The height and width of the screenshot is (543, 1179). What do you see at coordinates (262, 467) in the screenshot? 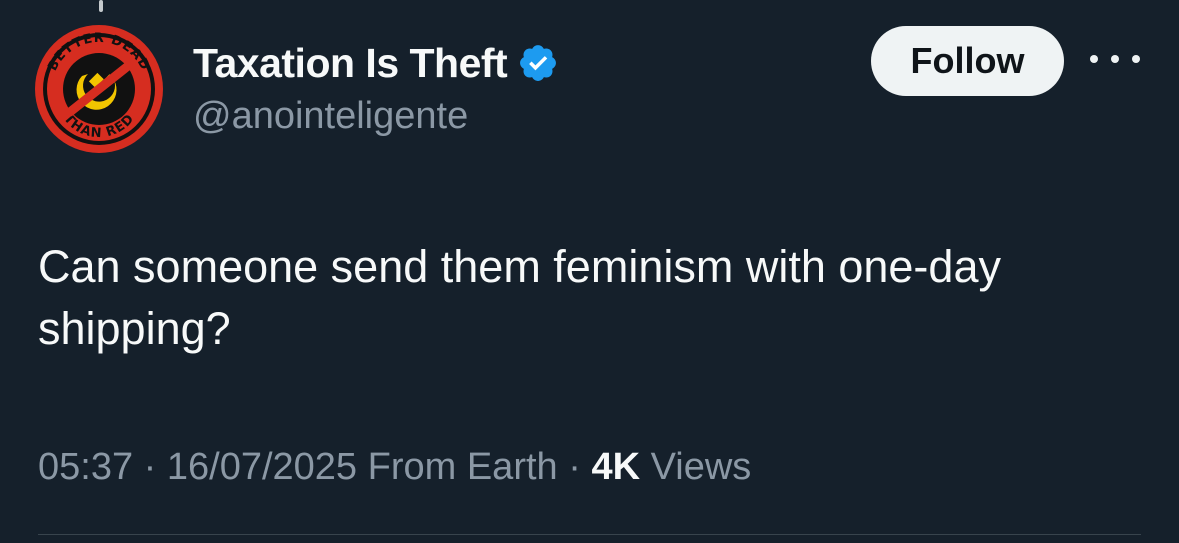
I see `tweet-date: 16/07/2025` at bounding box center [262, 467].